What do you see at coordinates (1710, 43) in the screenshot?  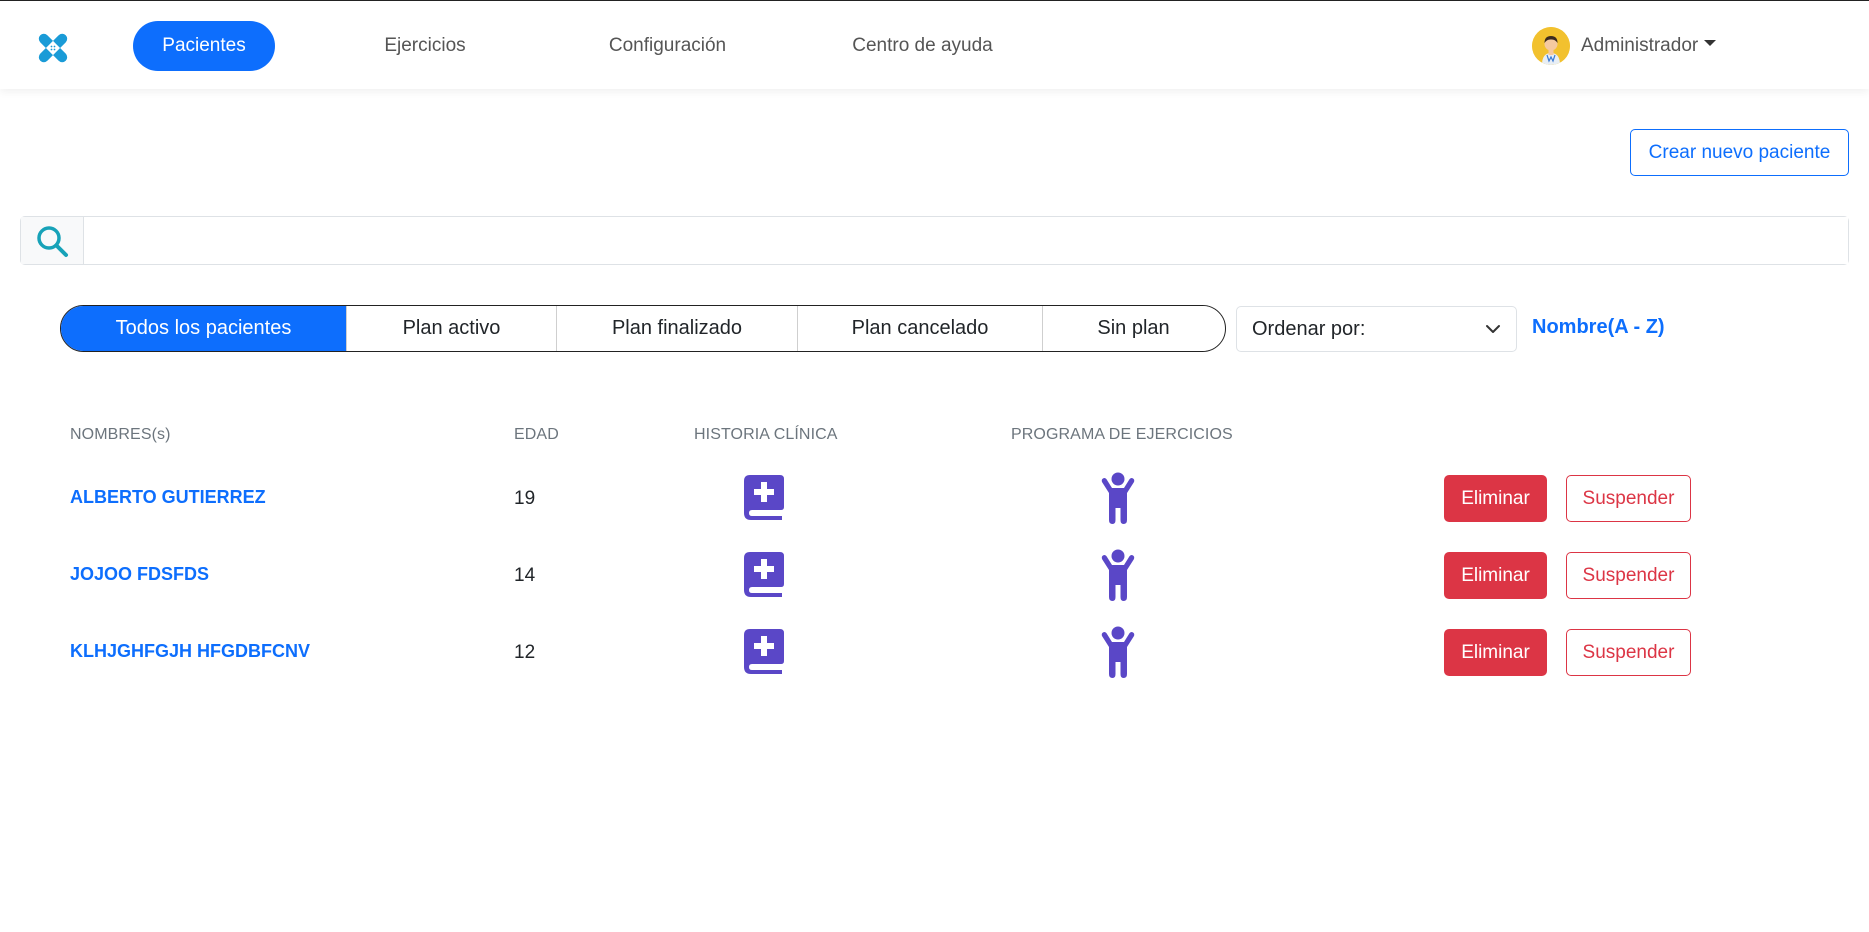 I see `caret-down-icon` at bounding box center [1710, 43].